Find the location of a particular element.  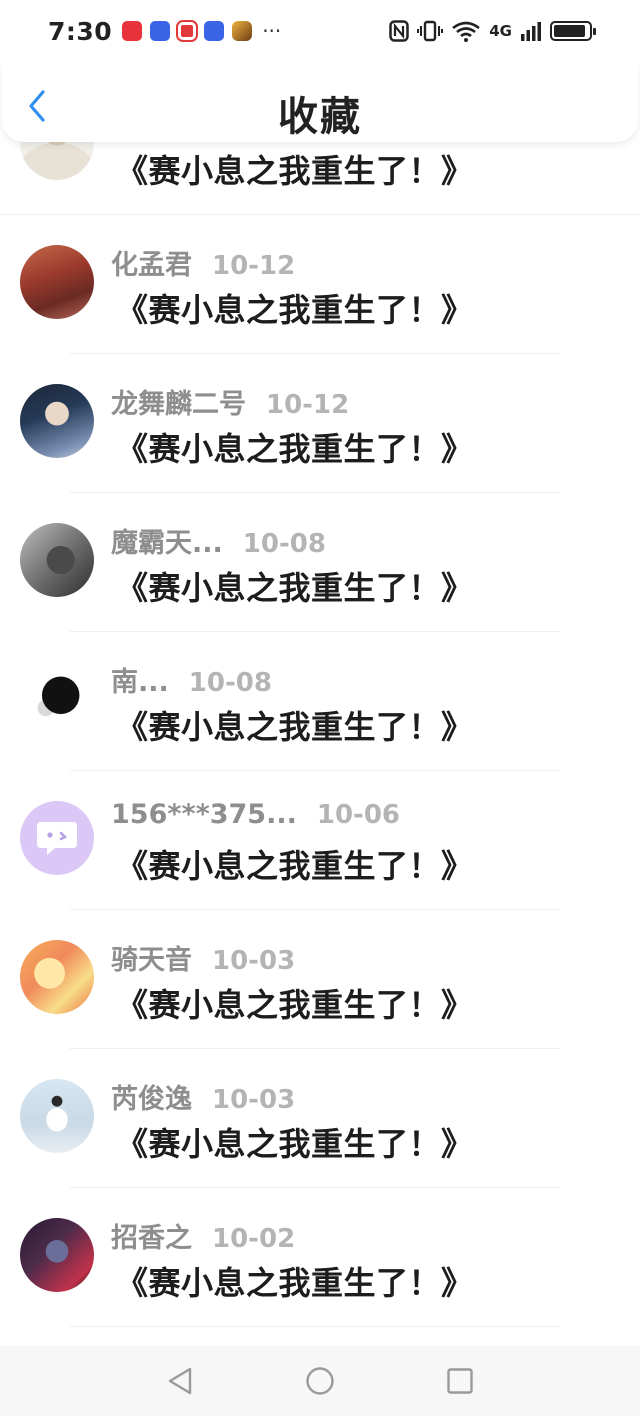

item-meta: 骑天音 10-03 is located at coordinates (203, 957).